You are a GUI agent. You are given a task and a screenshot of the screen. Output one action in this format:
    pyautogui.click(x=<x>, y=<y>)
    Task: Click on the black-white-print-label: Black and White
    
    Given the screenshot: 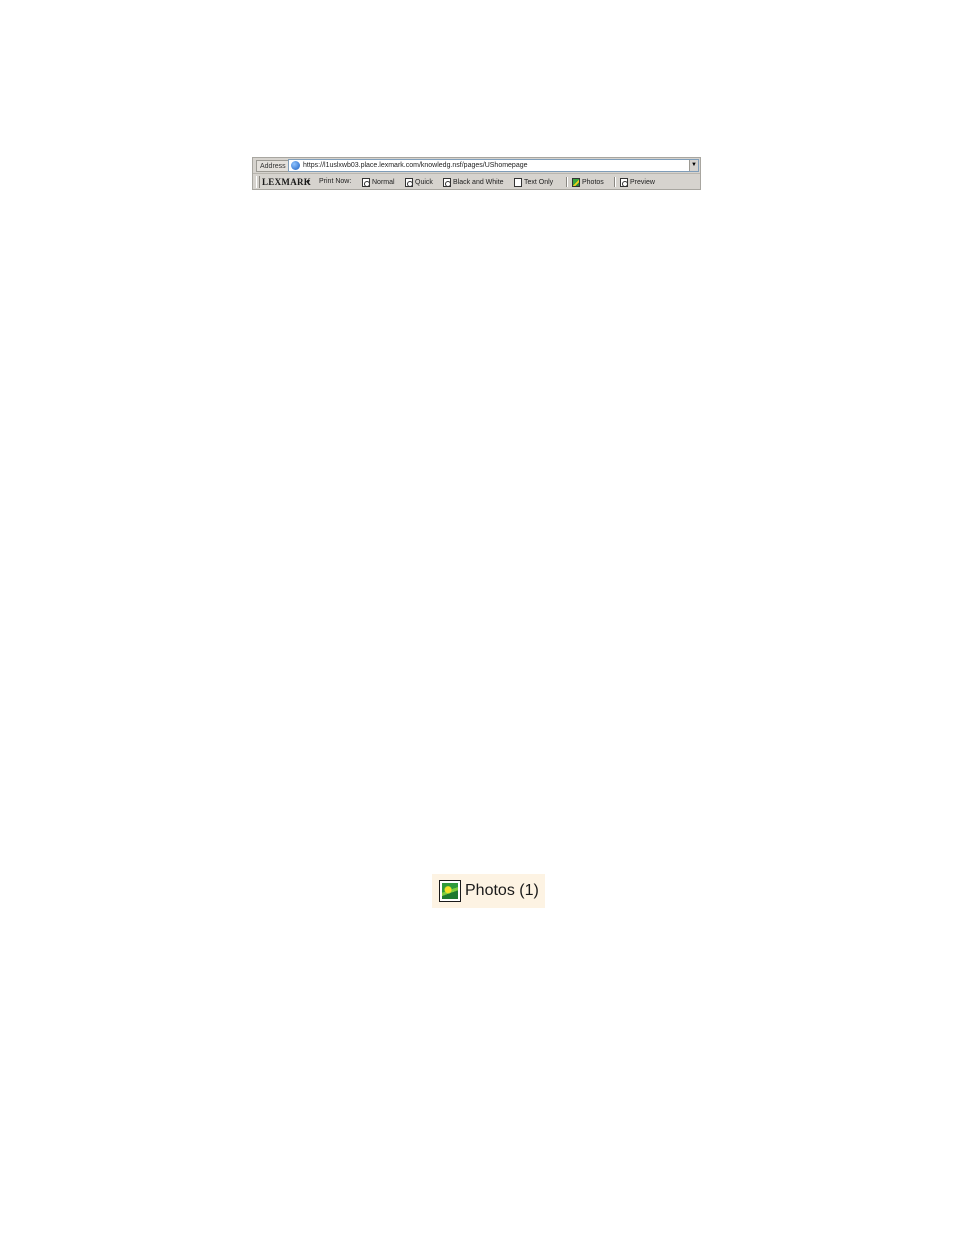 What is the action you would take?
    pyautogui.click(x=478, y=182)
    